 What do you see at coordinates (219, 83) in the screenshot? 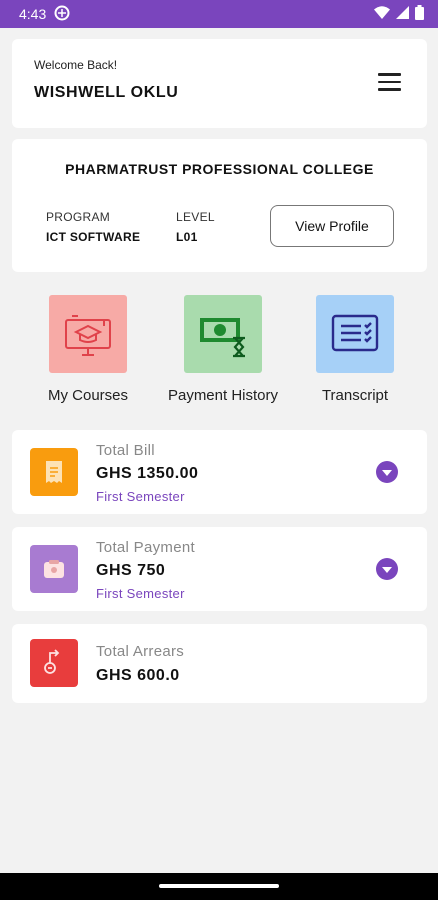
I see `welcome-card: Welcome Back! WISHWELL OKLU` at bounding box center [219, 83].